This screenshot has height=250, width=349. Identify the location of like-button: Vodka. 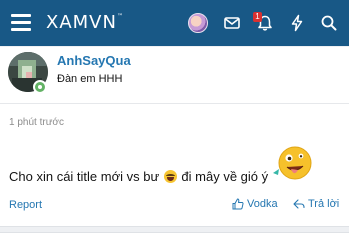
(255, 204).